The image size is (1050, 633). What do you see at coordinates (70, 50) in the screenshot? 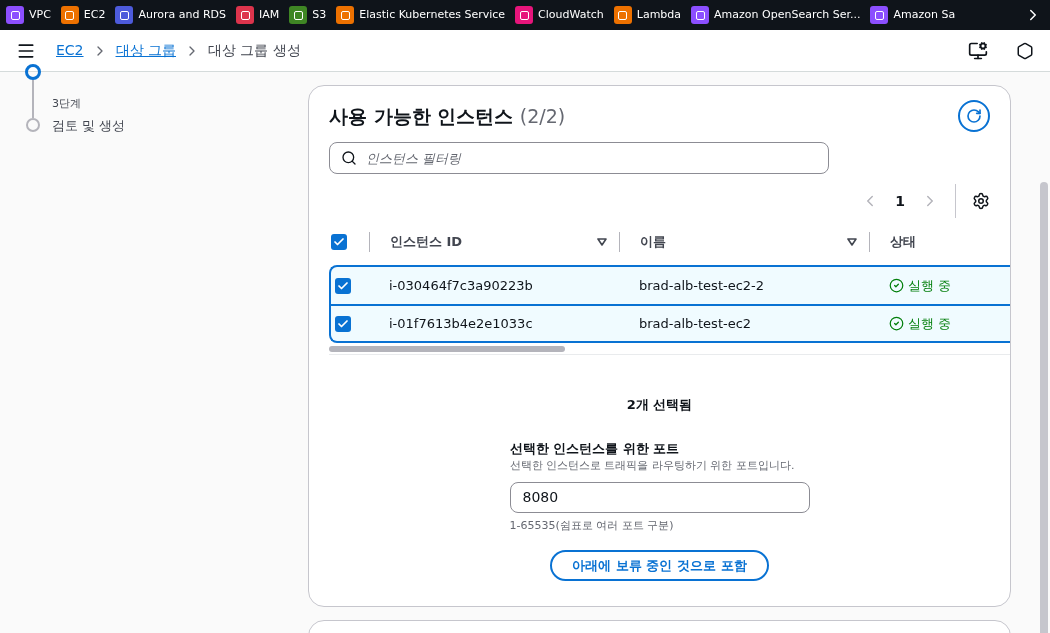
I see `breadcrumb-link: EC2` at bounding box center [70, 50].